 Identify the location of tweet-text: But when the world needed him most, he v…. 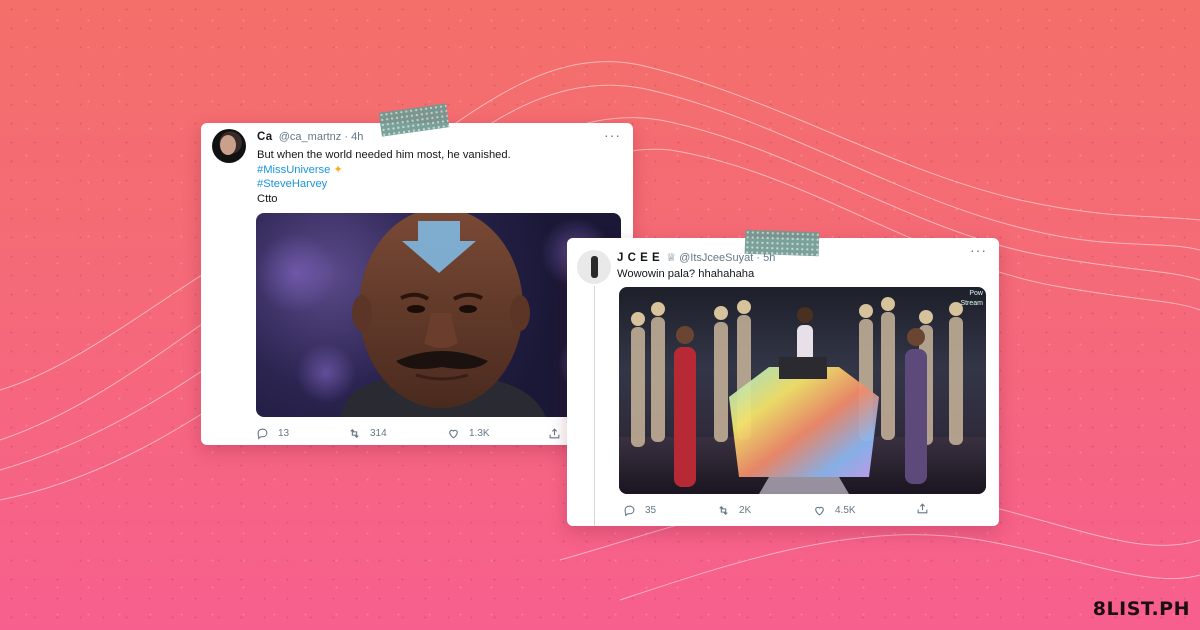
(384, 177).